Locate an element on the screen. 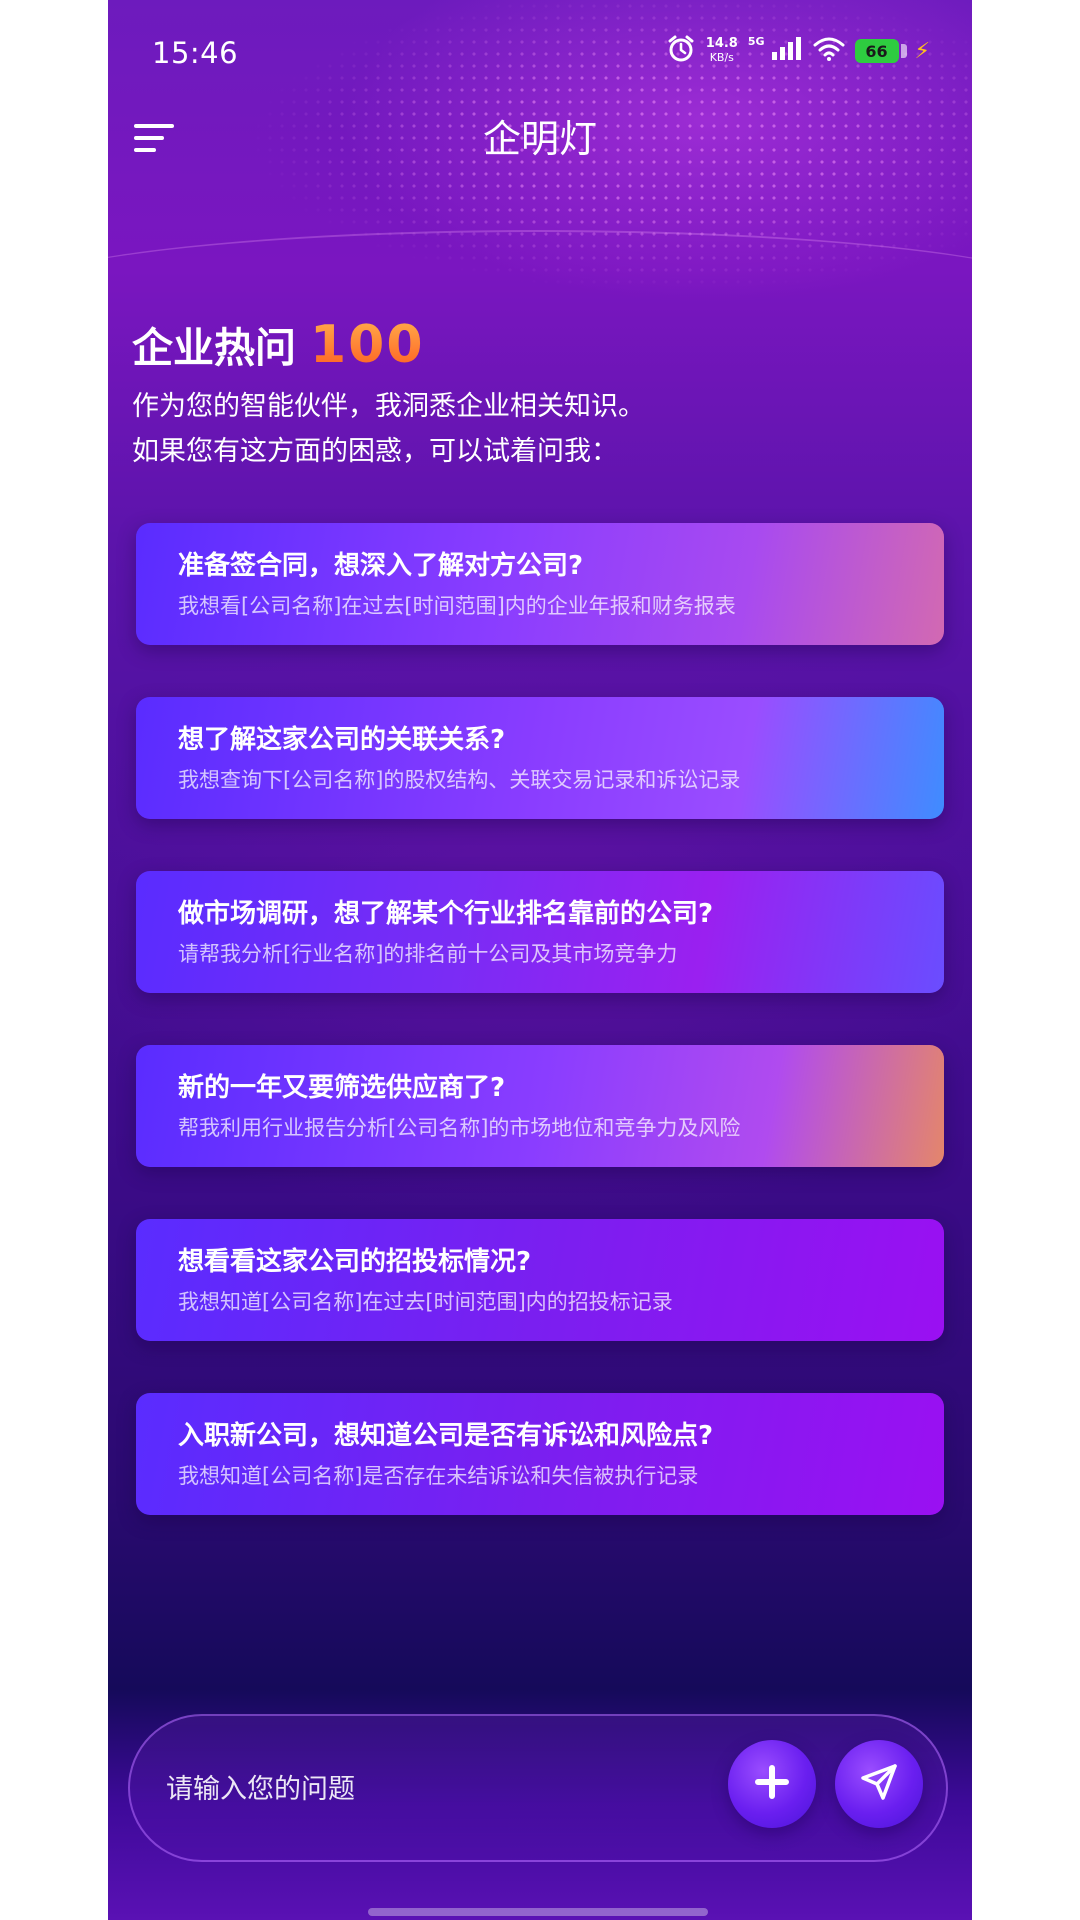  suggestion-question: 准备签合同，想深入了解对方公司? is located at coordinates (381, 566).